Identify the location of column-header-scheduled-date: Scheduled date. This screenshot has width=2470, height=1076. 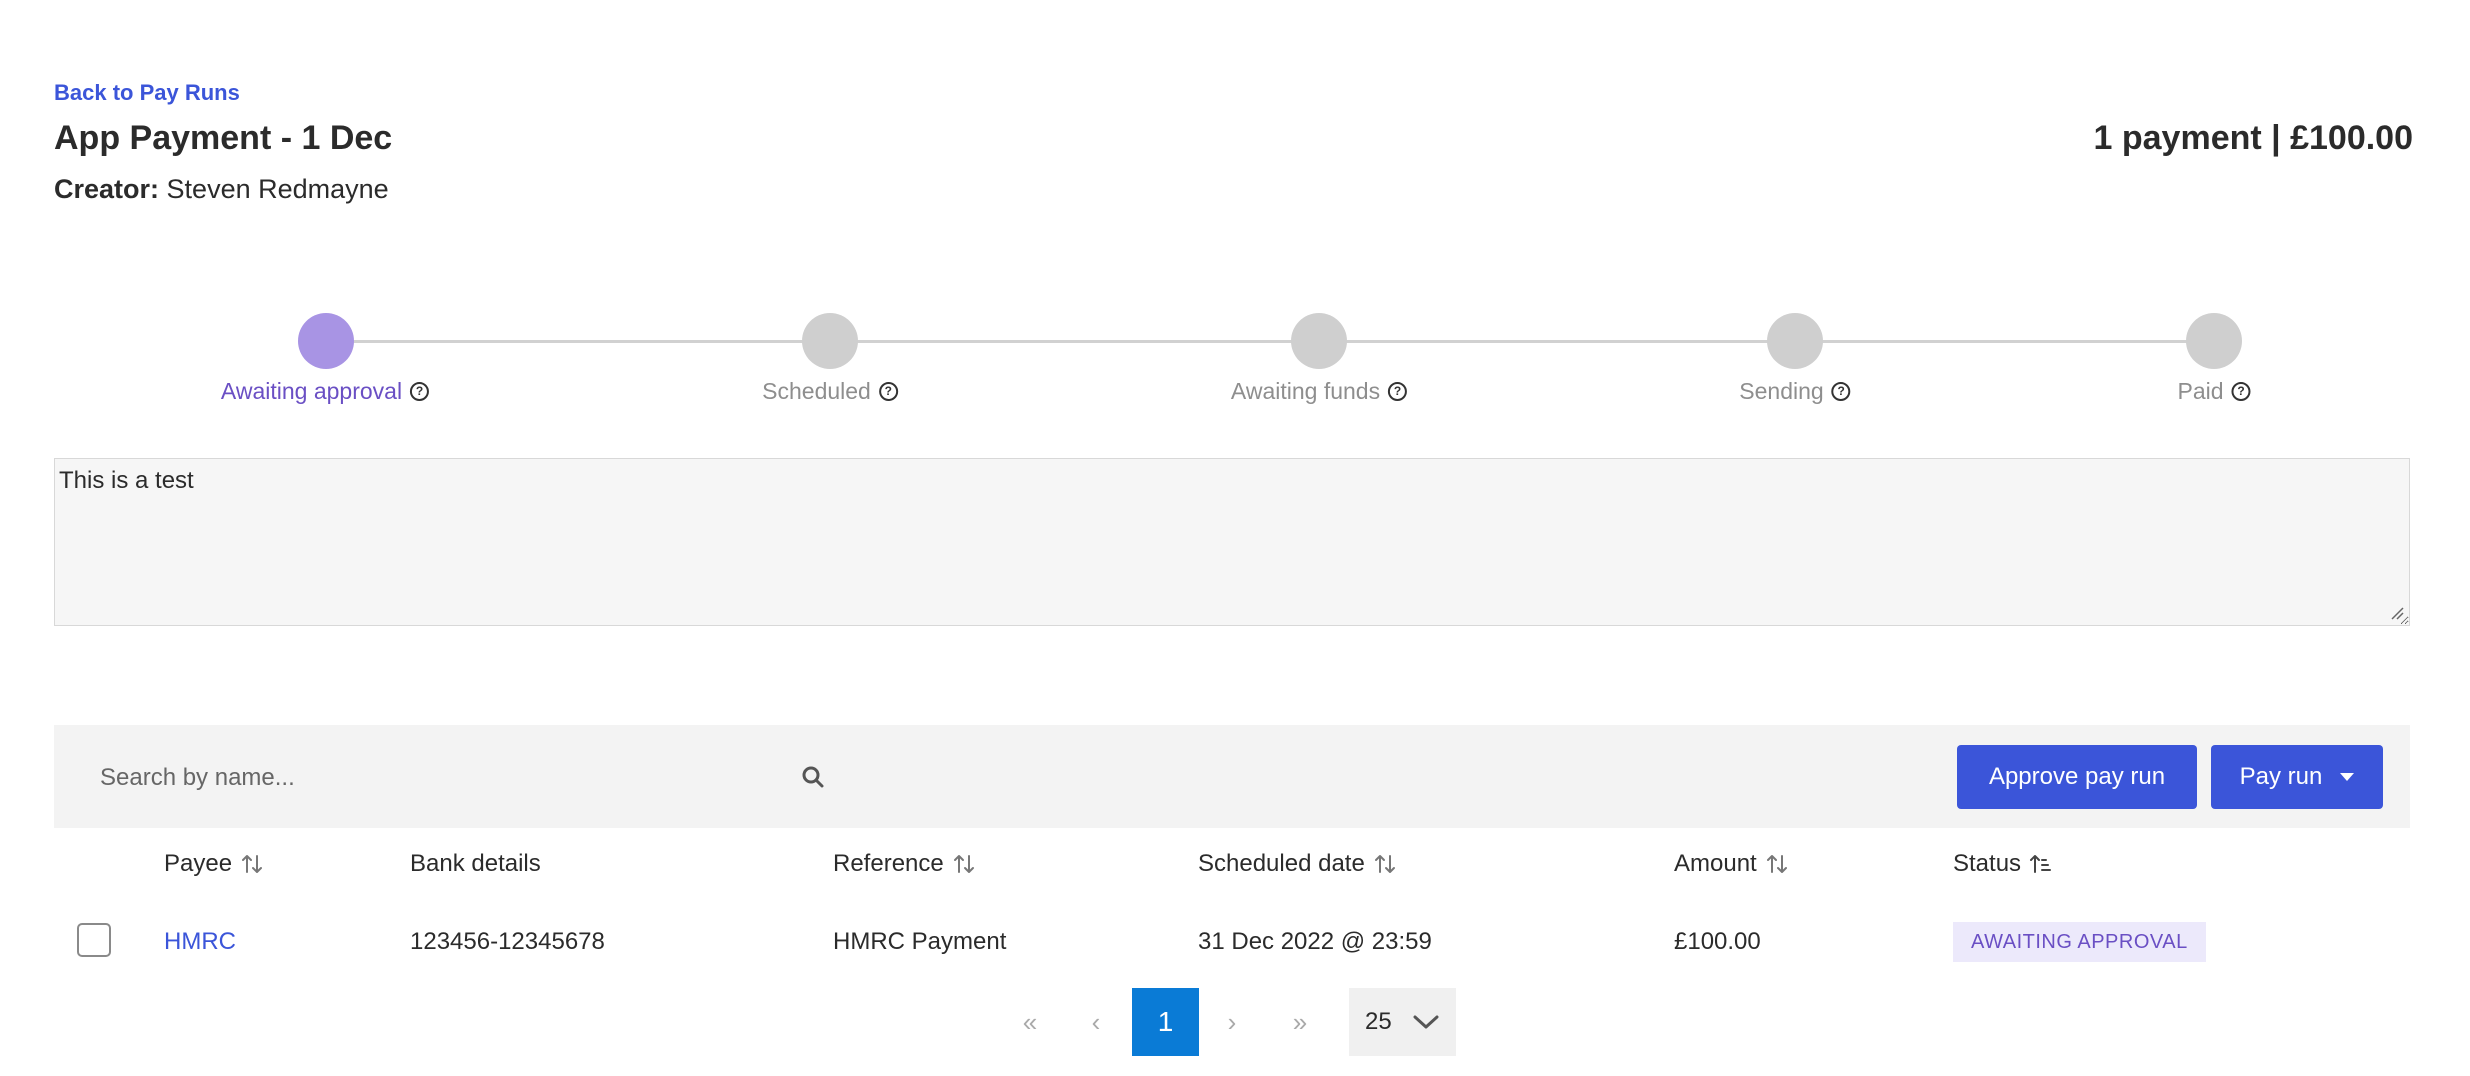
(1297, 864).